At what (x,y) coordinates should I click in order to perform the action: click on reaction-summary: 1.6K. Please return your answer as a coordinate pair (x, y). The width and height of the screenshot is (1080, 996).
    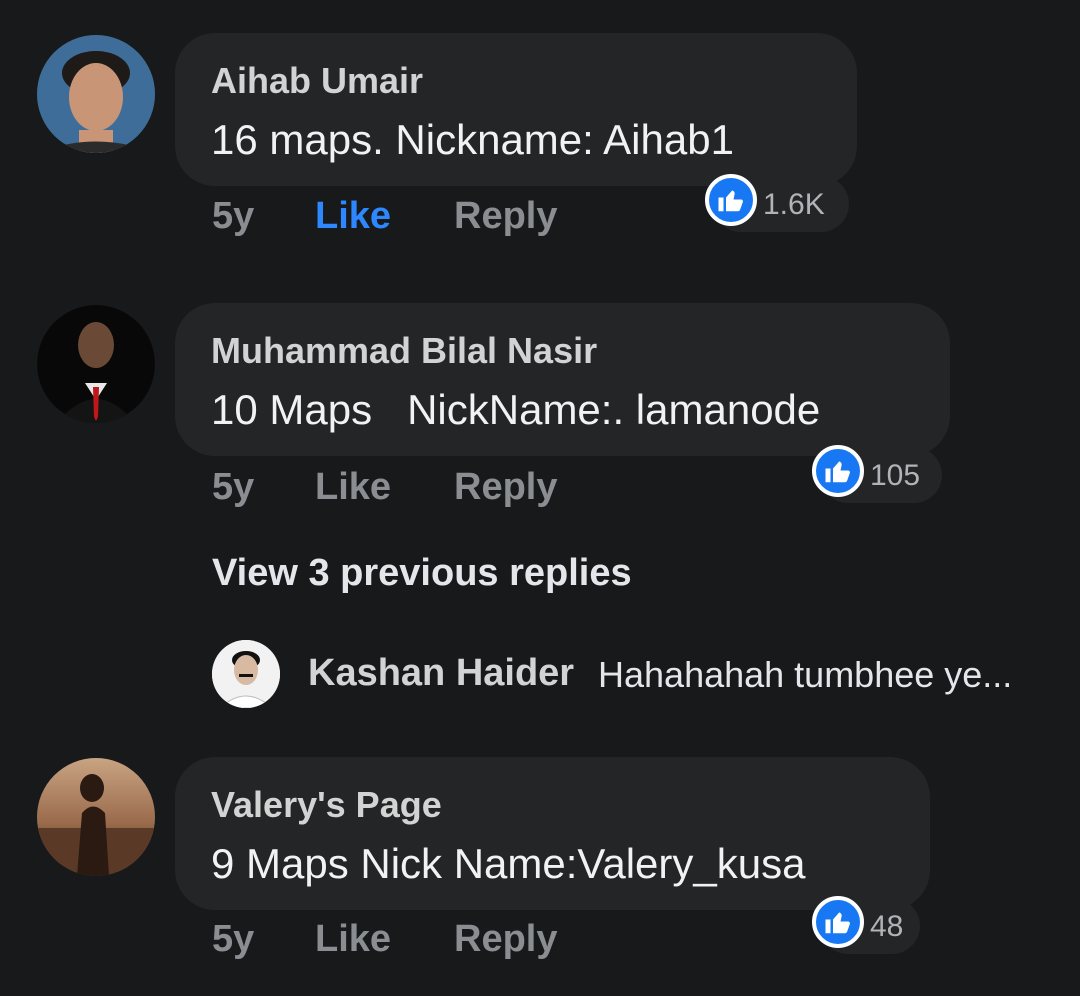
    Looking at the image, I should click on (777, 203).